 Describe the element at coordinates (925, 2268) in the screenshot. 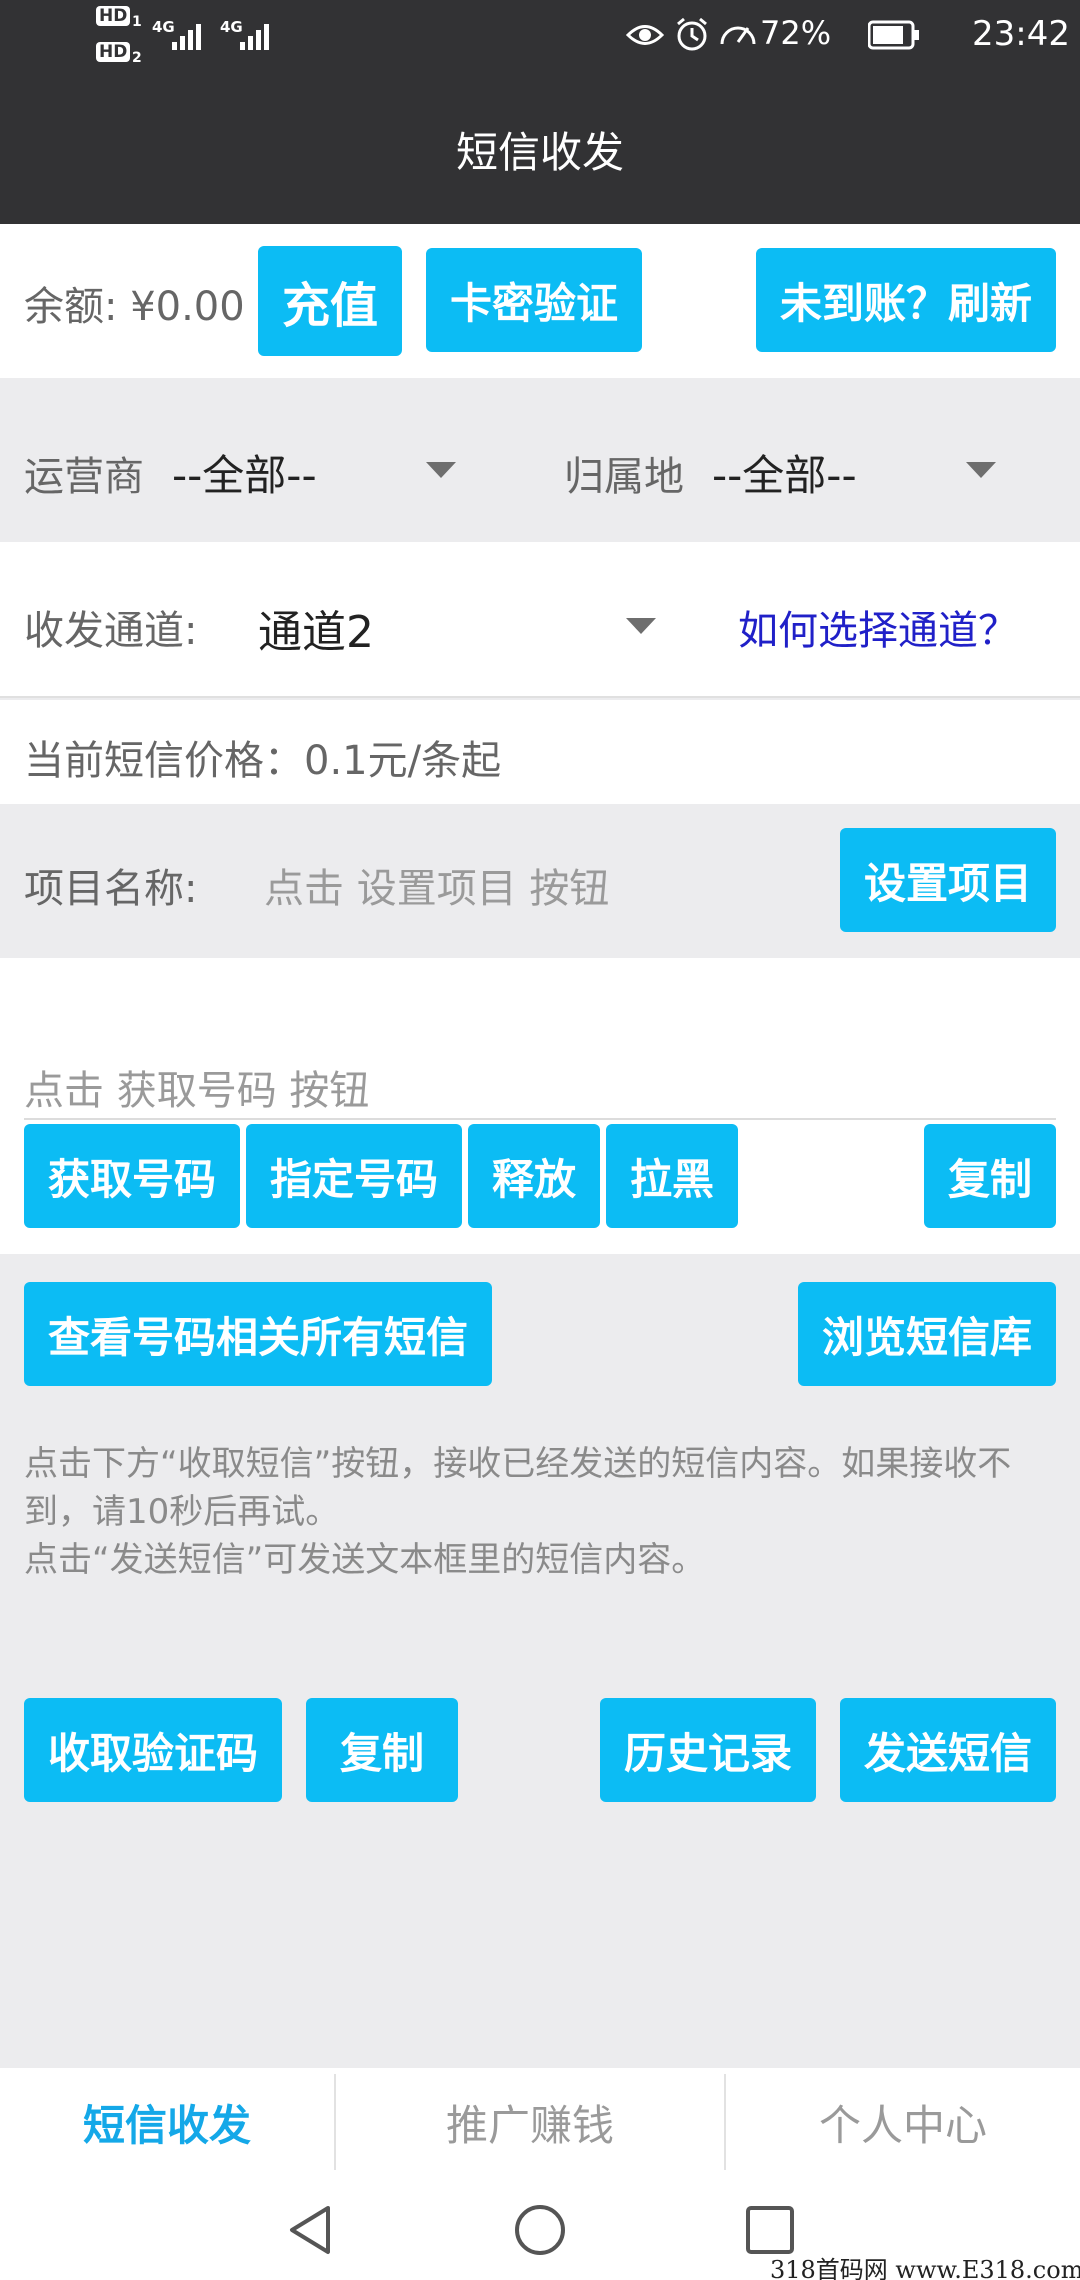

I see `watermark: 318首码网 www.E318.com` at that location.